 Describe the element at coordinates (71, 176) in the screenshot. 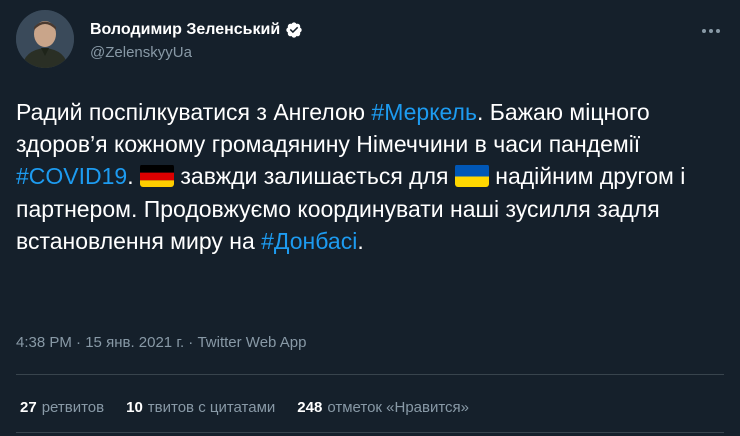

I see `hashtag-covid19: #COVID19` at that location.